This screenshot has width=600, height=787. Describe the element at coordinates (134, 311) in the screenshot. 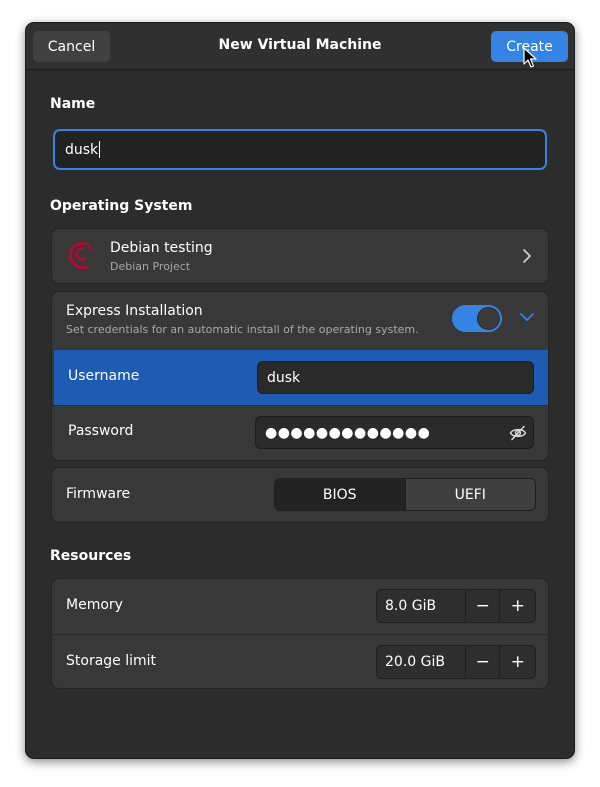

I see `express-install-title: Express Installation` at that location.